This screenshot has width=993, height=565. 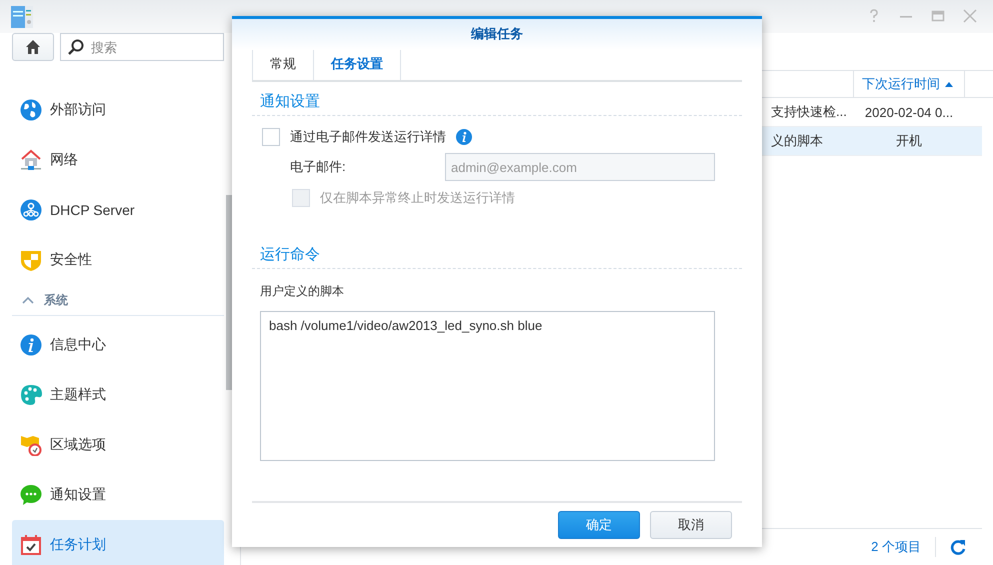 I want to click on house-icon, so click(x=31, y=160).